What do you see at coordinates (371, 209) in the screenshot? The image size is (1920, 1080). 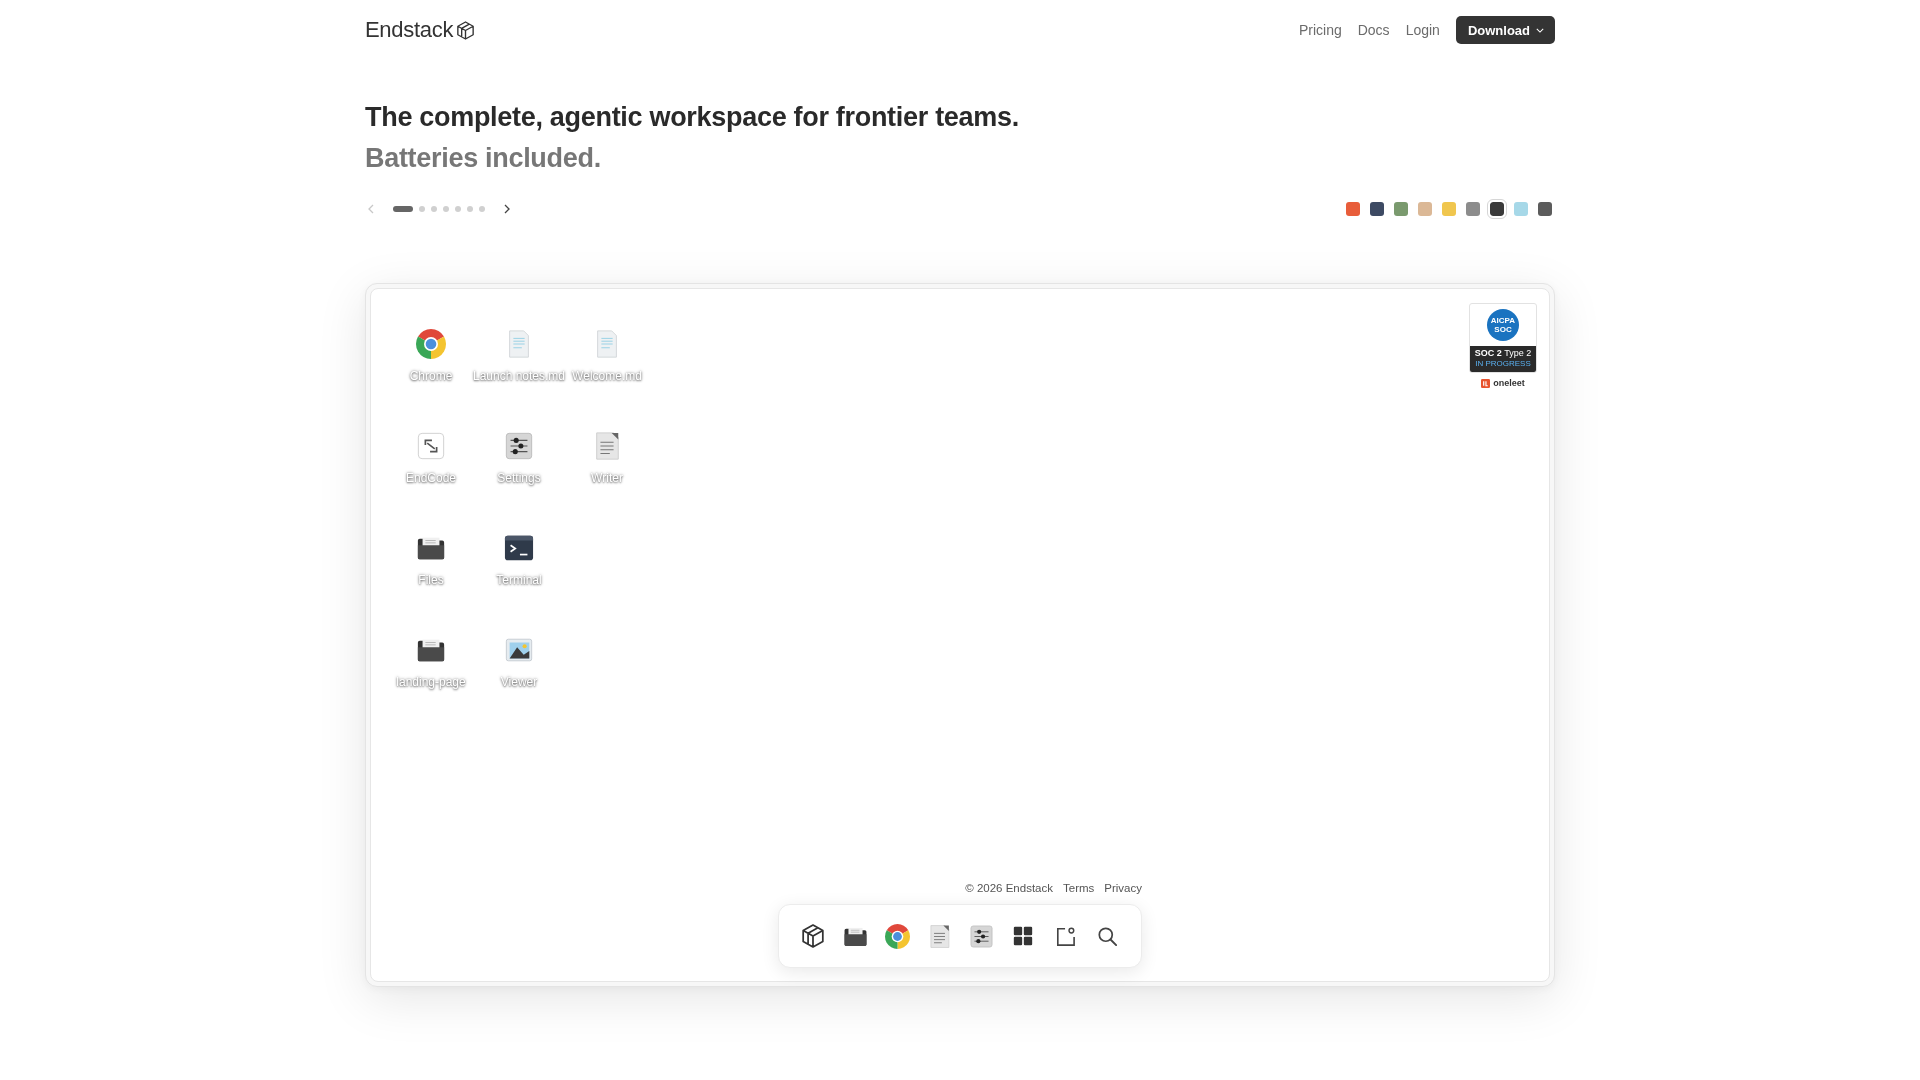 I see `chevron-left-icon` at bounding box center [371, 209].